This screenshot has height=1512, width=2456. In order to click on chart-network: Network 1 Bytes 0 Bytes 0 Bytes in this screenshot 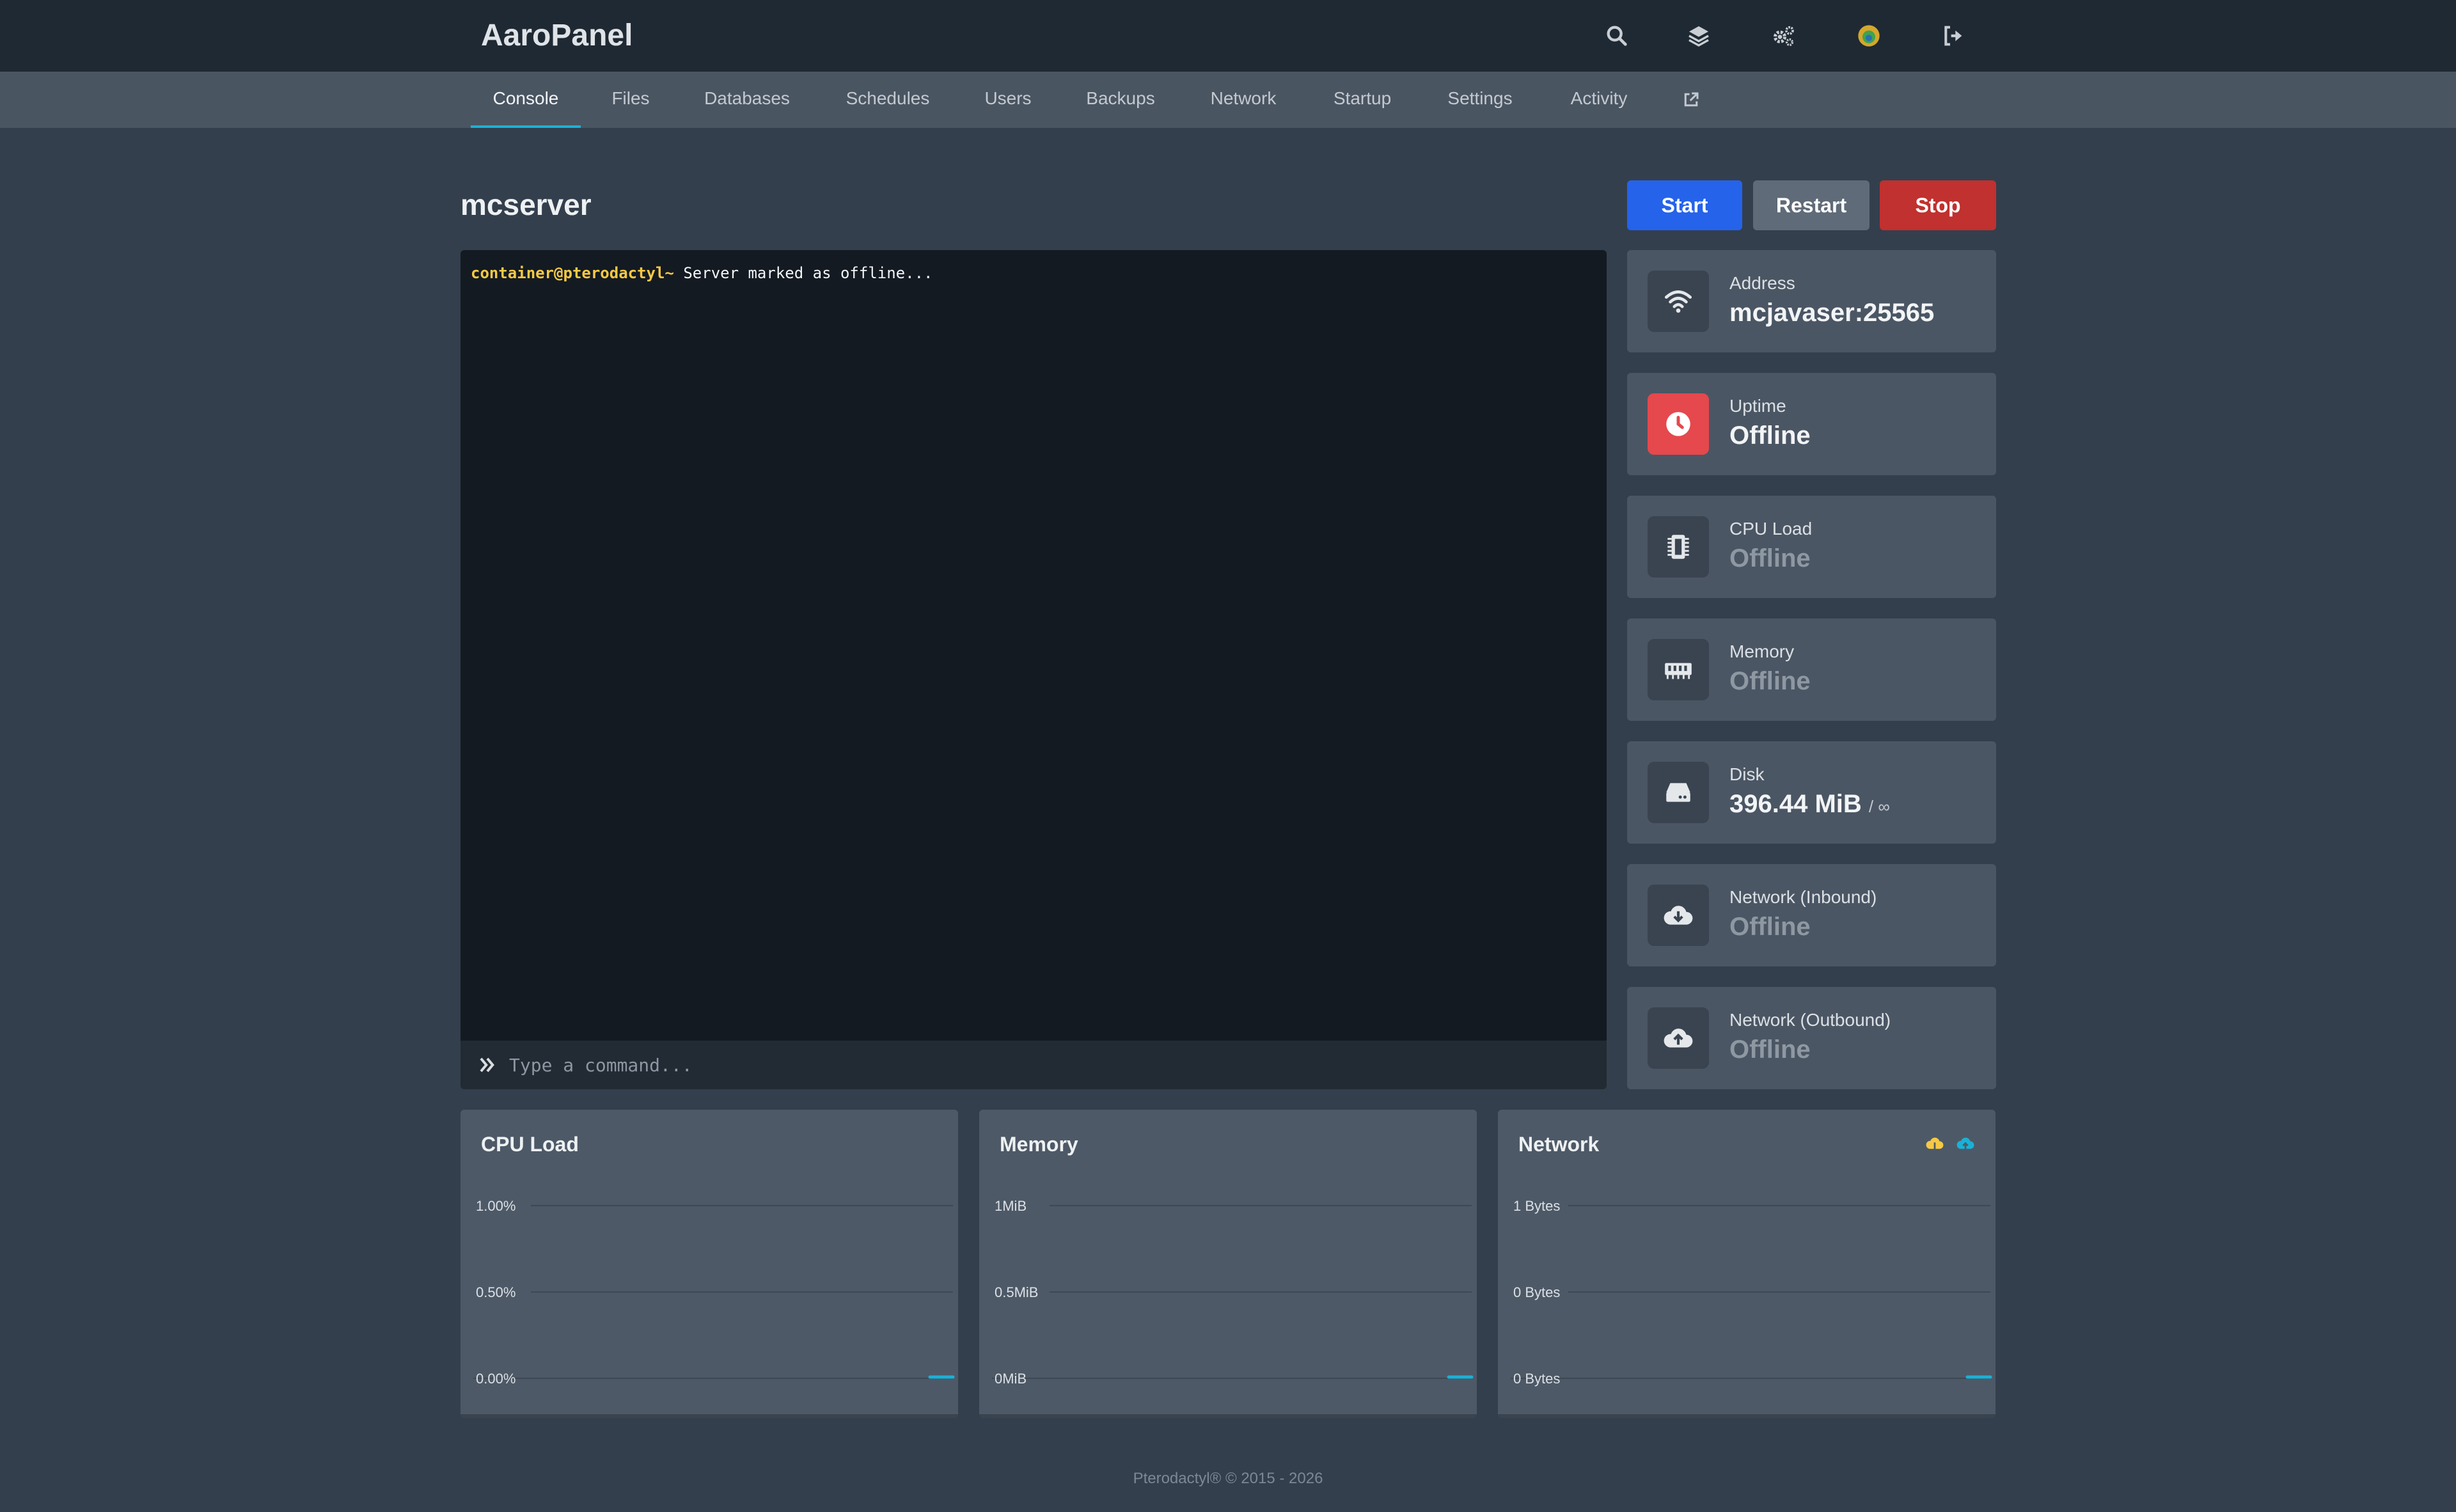, I will do `click(1746, 1264)`.